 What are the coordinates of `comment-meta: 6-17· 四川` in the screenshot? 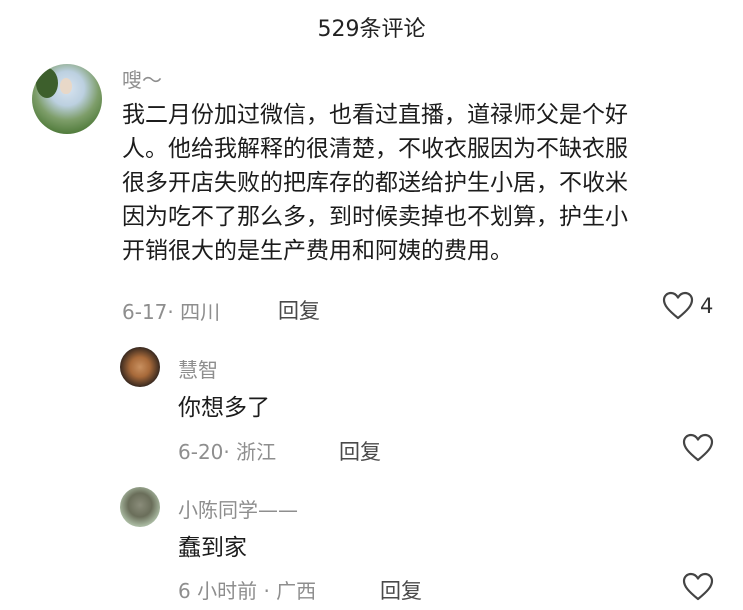 It's located at (171, 312).